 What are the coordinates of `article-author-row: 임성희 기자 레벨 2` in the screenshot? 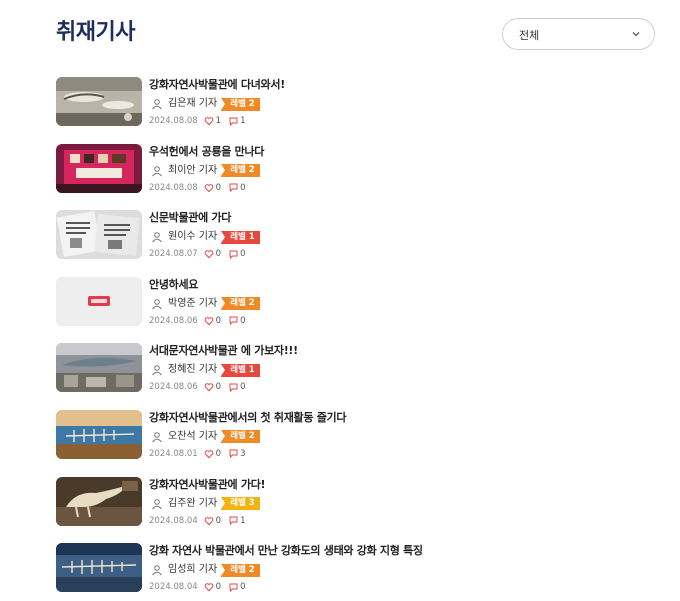 It's located at (399, 570).